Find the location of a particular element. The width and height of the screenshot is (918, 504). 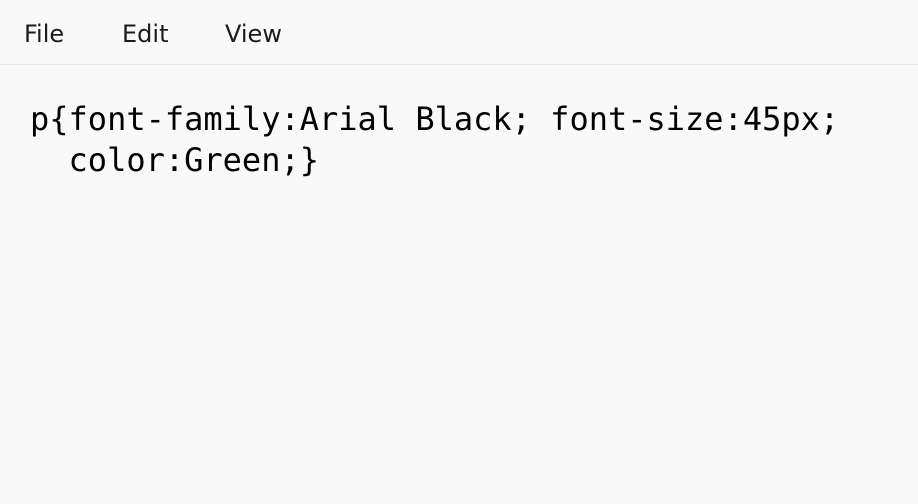

menu-view: View is located at coordinates (253, 34).